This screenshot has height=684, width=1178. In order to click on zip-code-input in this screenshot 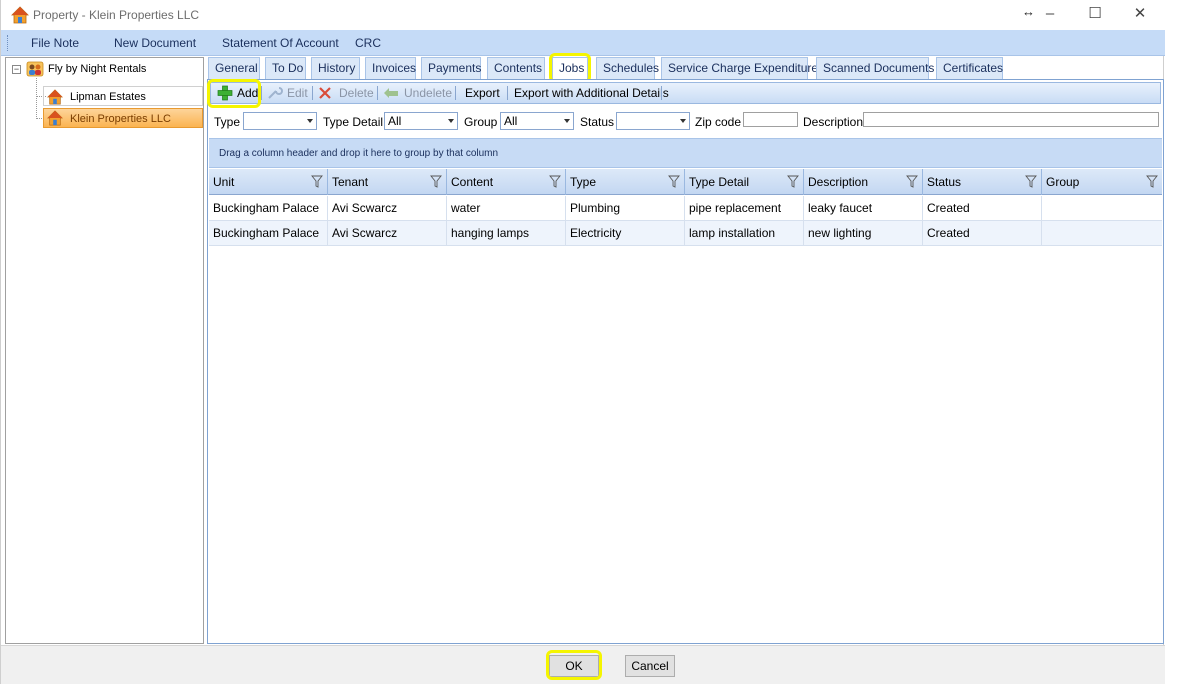, I will do `click(770, 119)`.